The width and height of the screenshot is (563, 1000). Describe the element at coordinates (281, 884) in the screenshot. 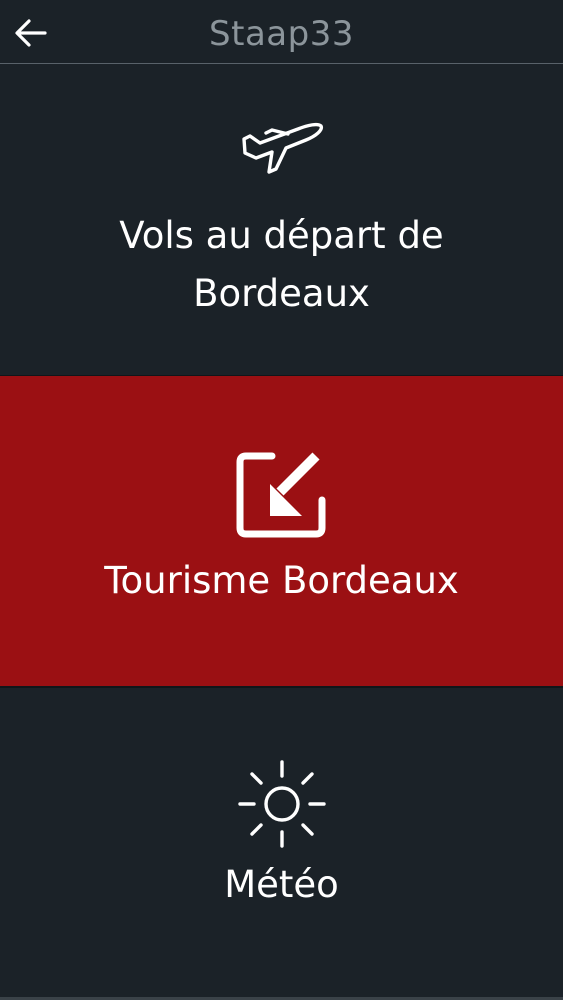

I see `weather-label: Météo` at that location.